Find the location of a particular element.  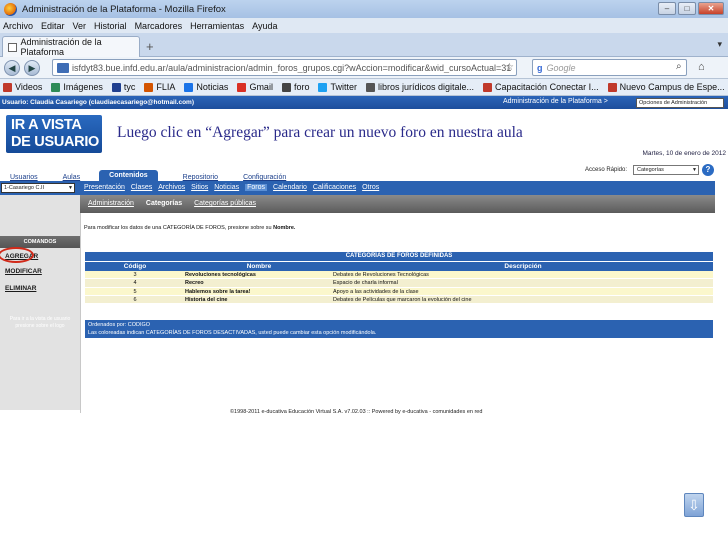

submenu-calificaciones: Calificaciones is located at coordinates (334, 187).